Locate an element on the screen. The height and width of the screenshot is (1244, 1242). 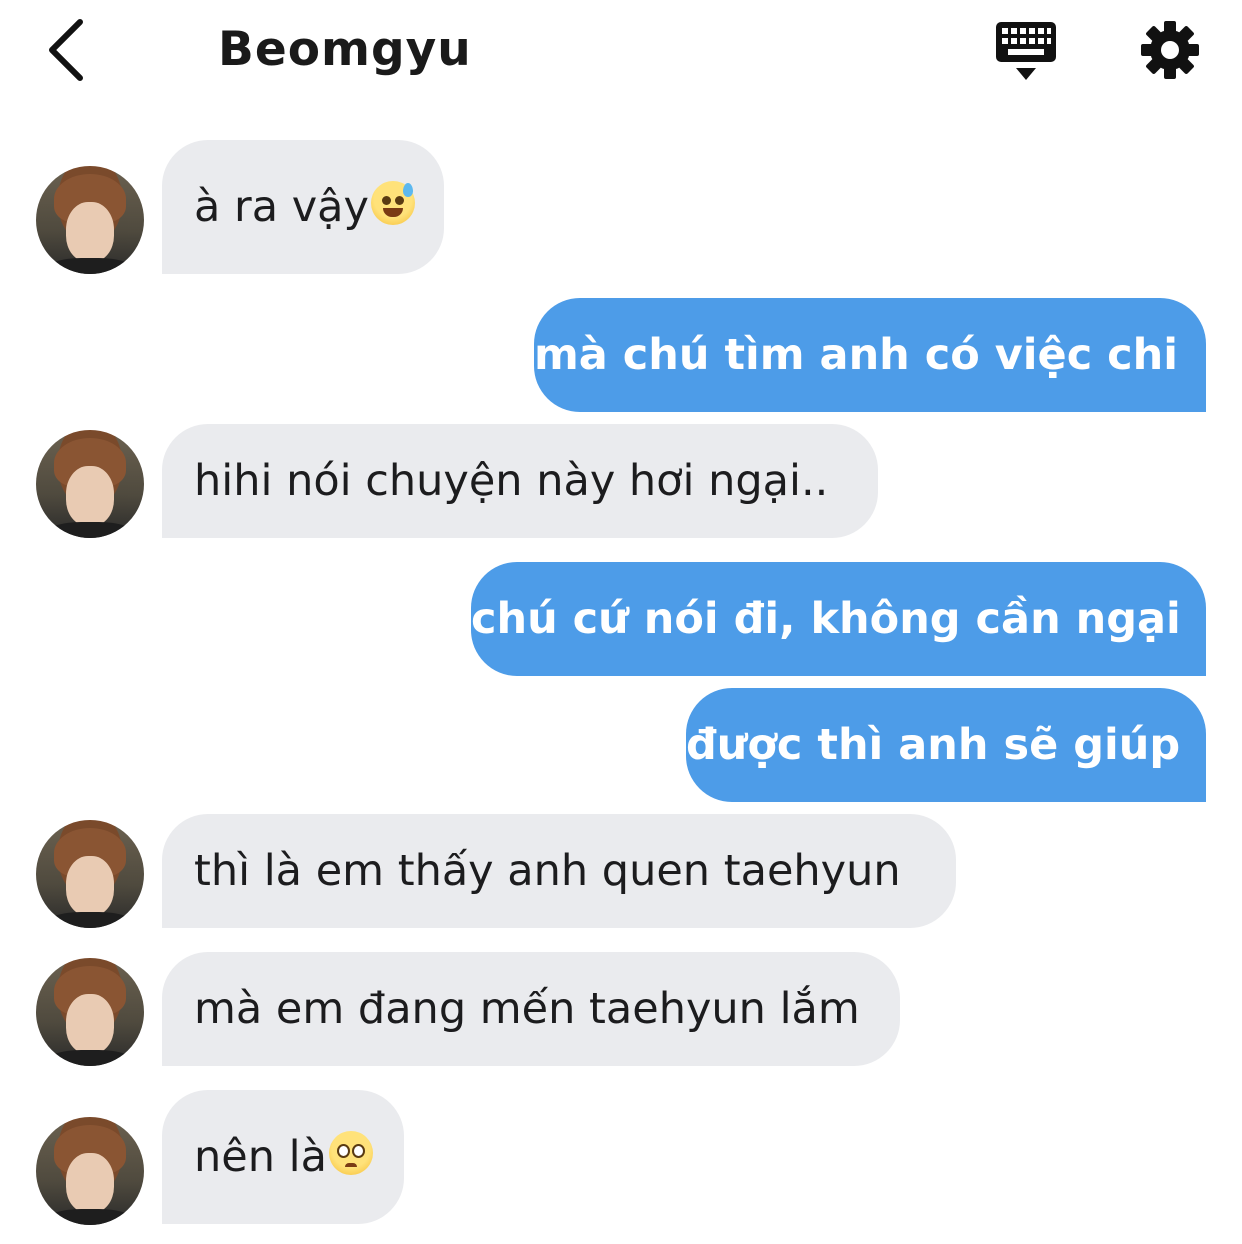
pleading-face-emoji-icon is located at coordinates (350, 1153).